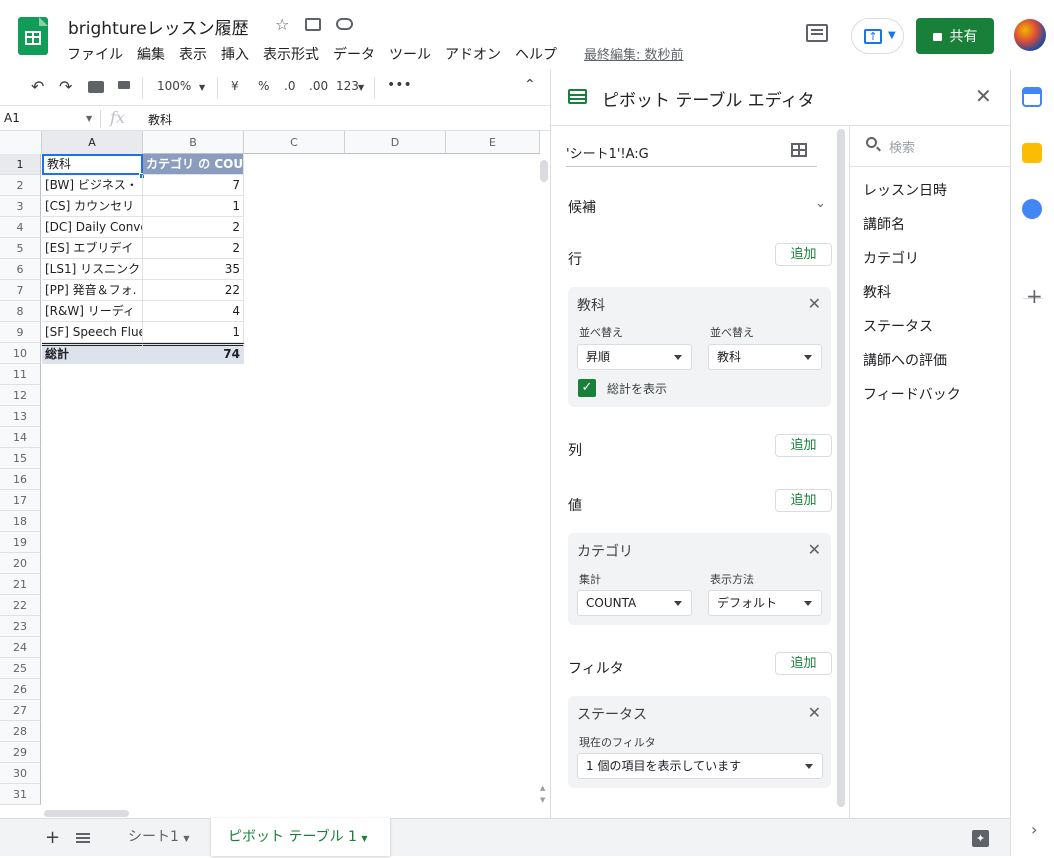 The image size is (1054, 858). I want to click on calendar-icon, so click(1032, 97).